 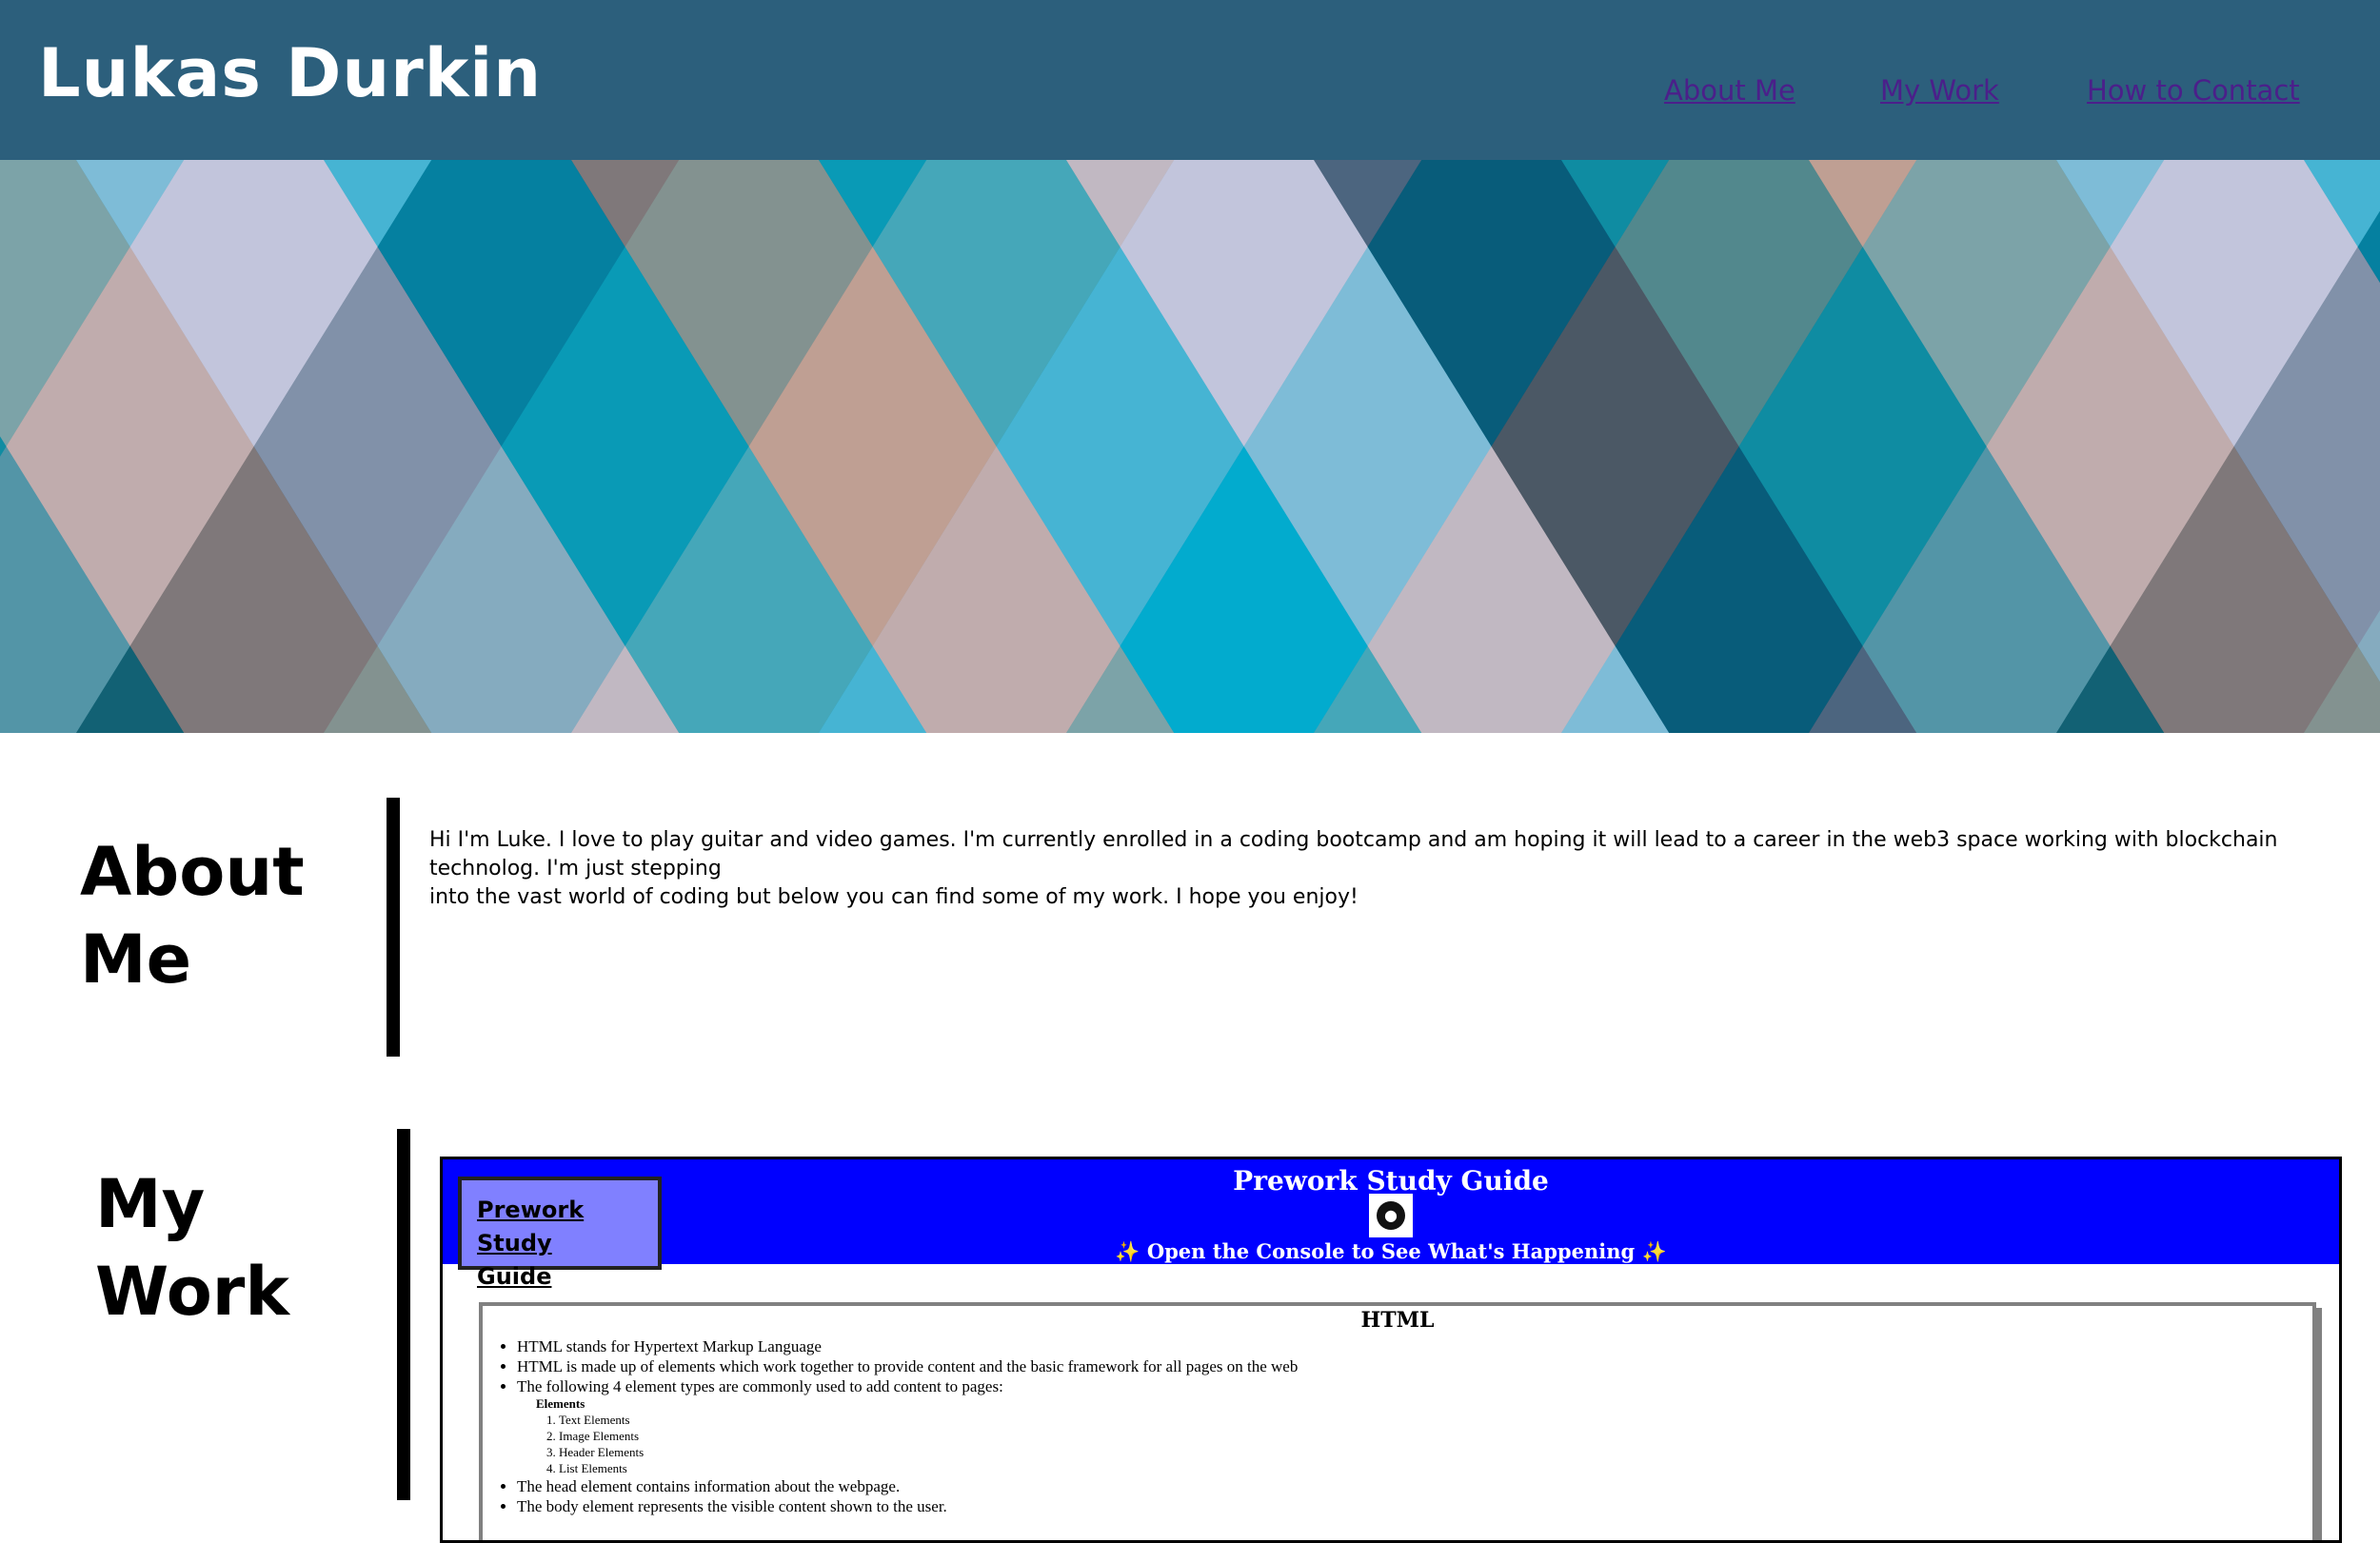 What do you see at coordinates (560, 1403) in the screenshot?
I see `elements-title: Elements` at bounding box center [560, 1403].